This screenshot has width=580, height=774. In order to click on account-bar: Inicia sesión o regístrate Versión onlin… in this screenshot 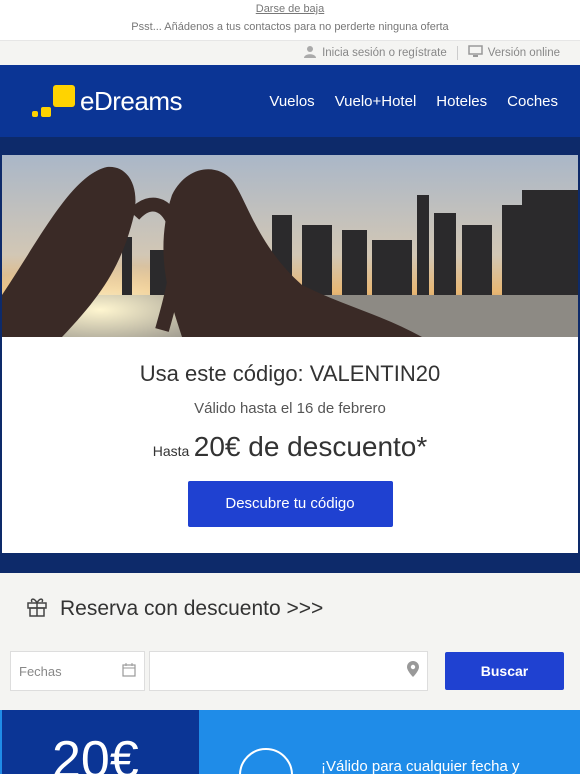, I will do `click(290, 52)`.